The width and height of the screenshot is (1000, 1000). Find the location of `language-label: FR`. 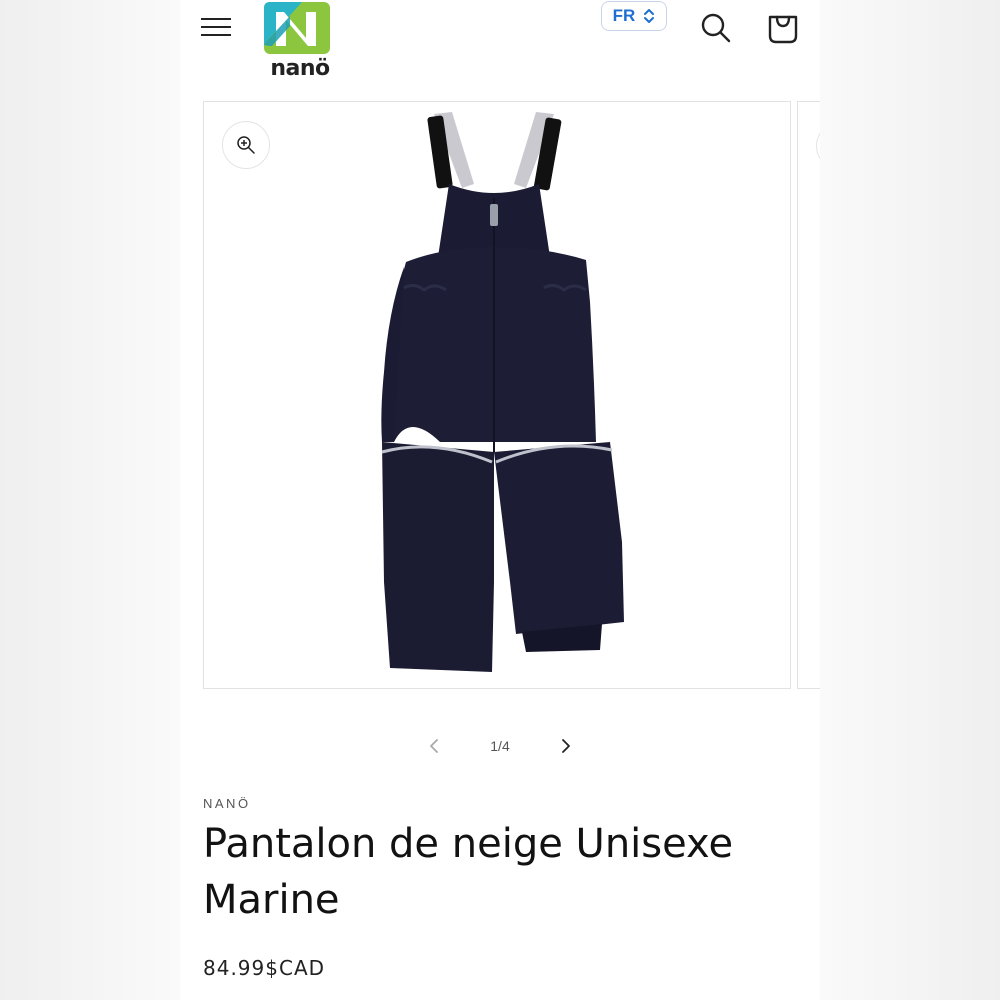

language-label: FR is located at coordinates (624, 15).